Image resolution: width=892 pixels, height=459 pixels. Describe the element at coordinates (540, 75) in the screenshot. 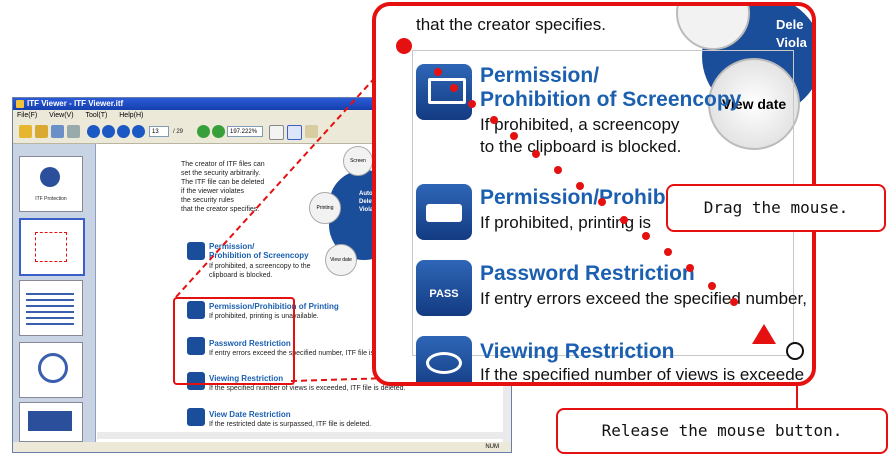

I see `title-line: Permission/` at that location.